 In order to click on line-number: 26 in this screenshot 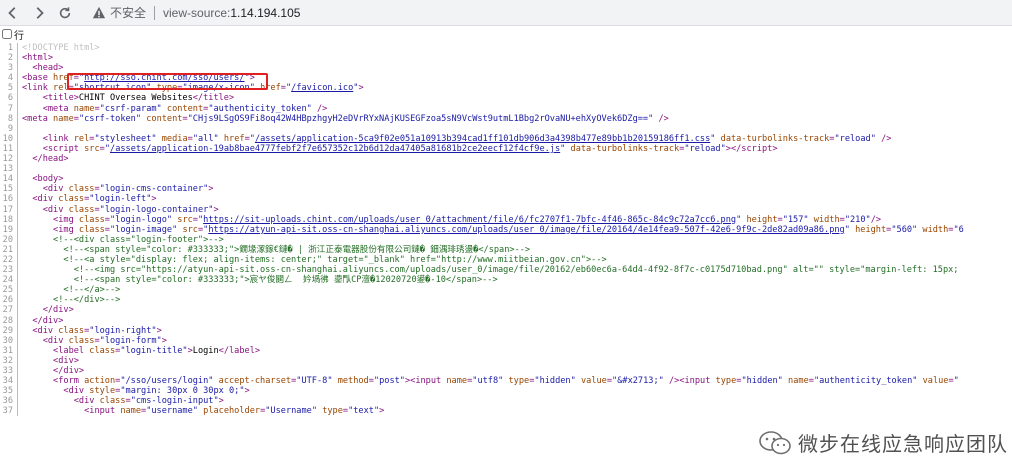, I will do `click(9, 300)`.